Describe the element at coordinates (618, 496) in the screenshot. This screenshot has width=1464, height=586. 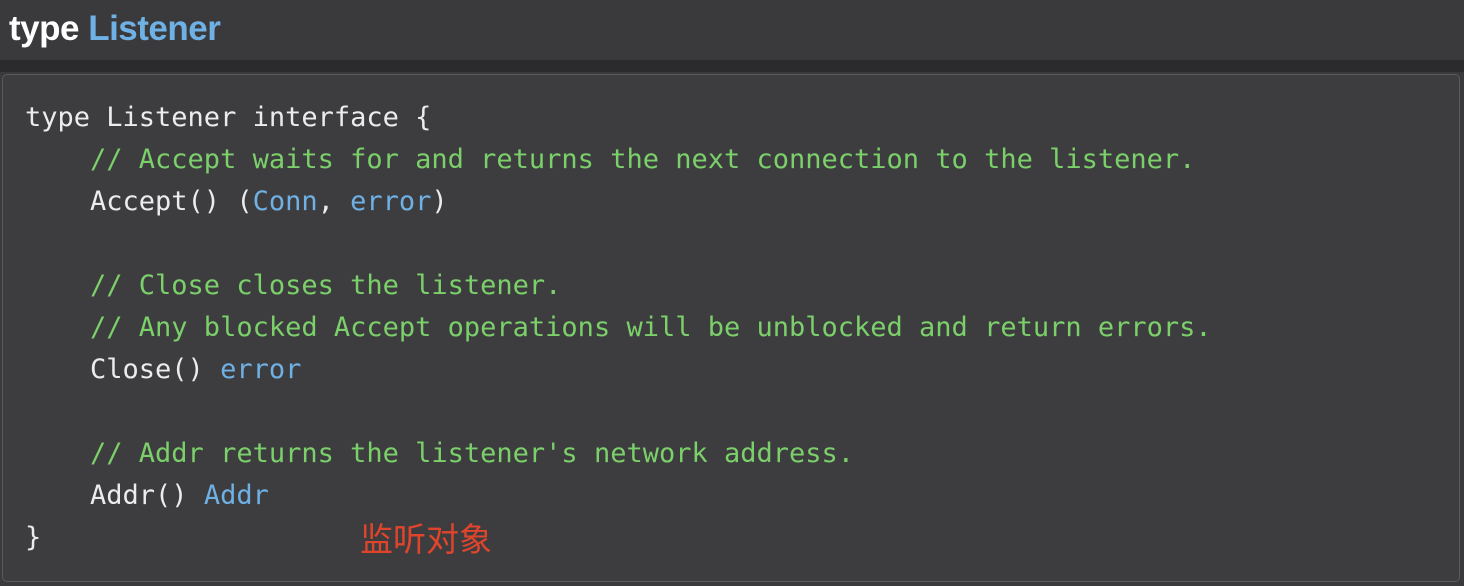
I see `code-line-10: Addr() Addr` at that location.